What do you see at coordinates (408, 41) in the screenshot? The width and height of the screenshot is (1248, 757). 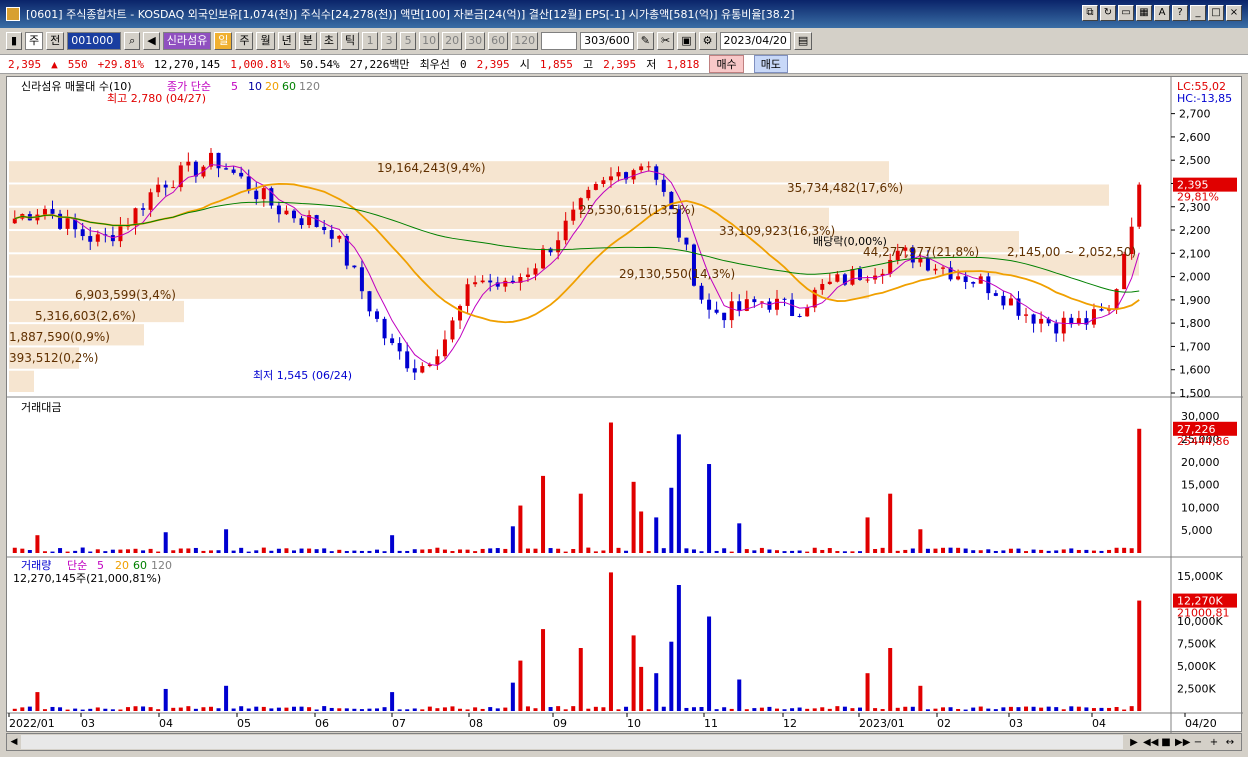 I see `interval-5: 5` at bounding box center [408, 41].